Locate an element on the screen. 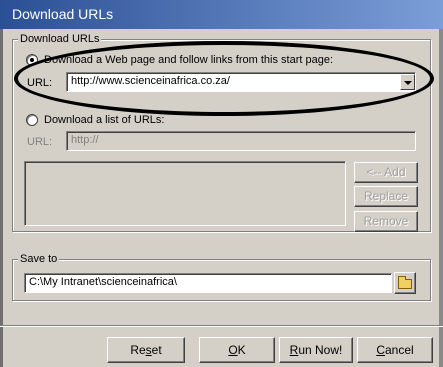 The width and height of the screenshot is (443, 367). web-page-radio is located at coordinates (32, 60).